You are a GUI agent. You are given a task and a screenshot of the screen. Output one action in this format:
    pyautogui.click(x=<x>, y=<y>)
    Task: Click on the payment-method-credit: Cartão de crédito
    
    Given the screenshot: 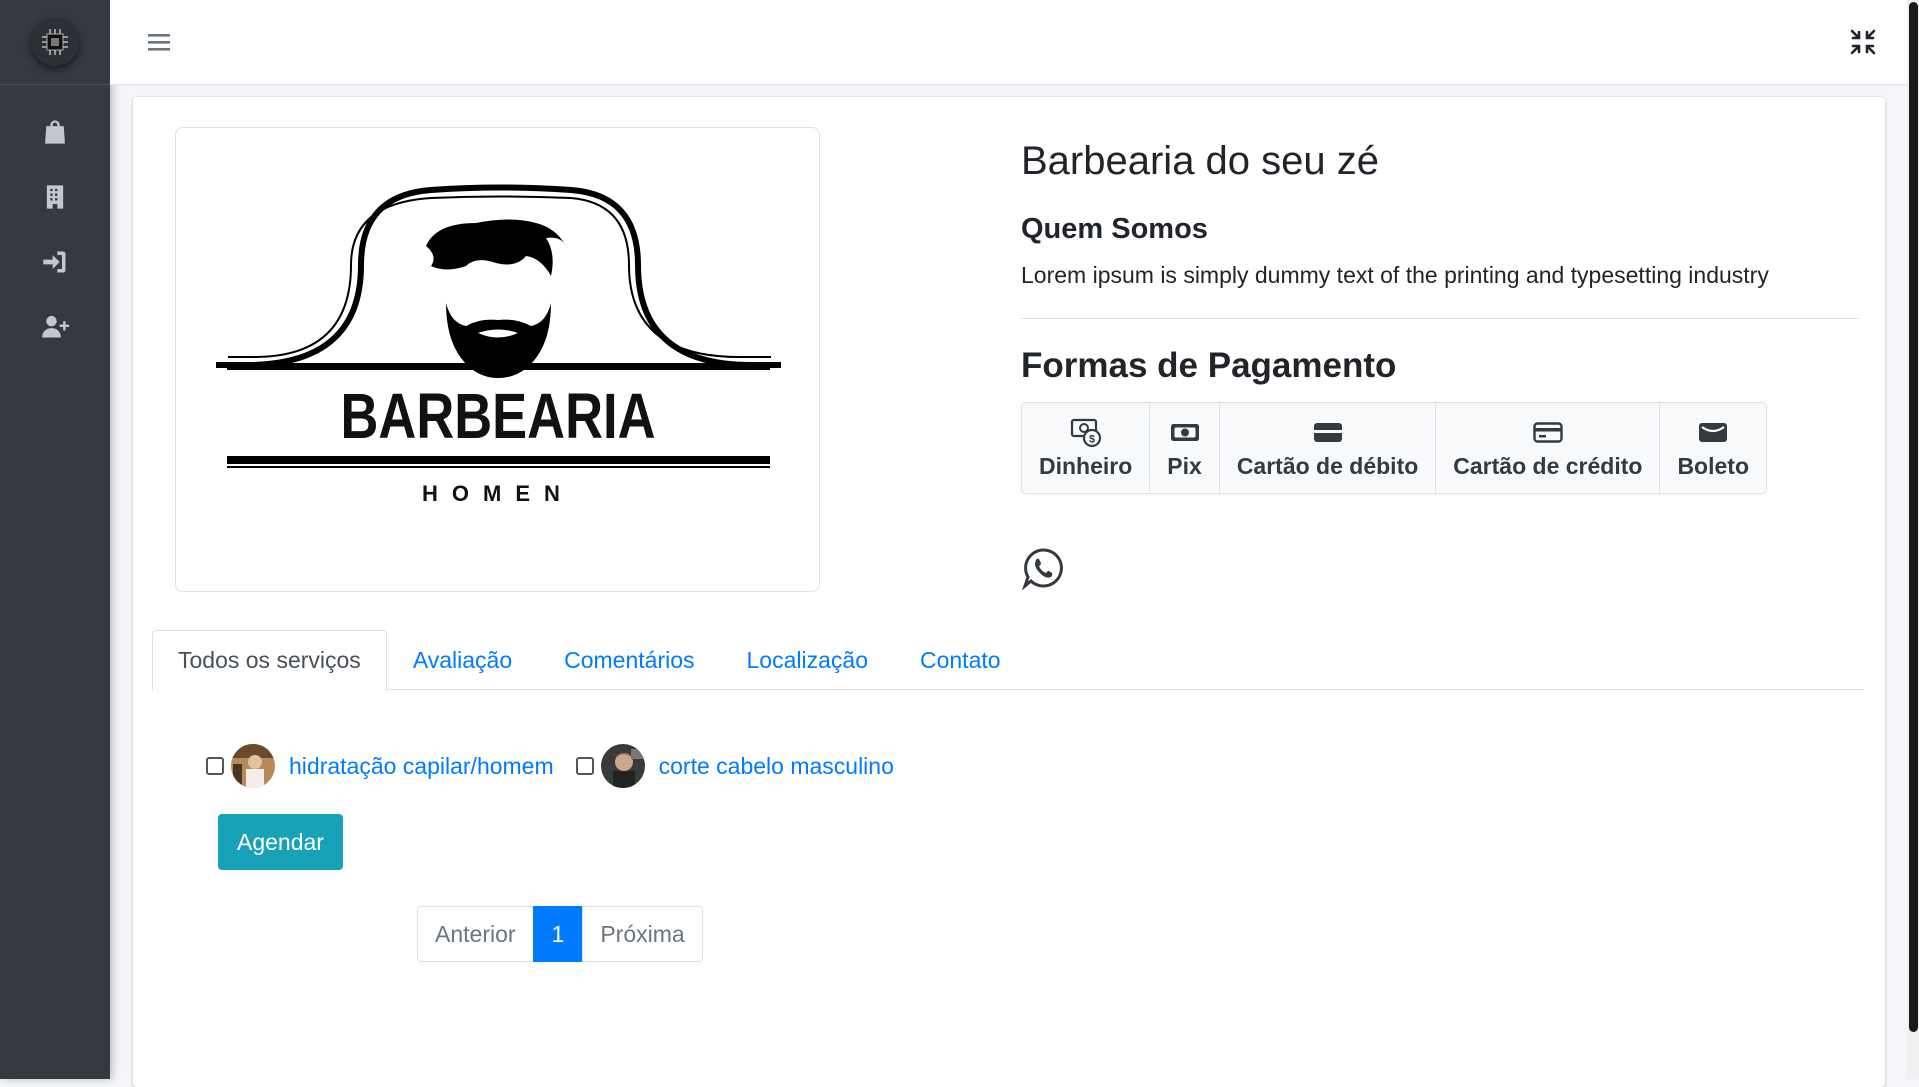 What is the action you would take?
    pyautogui.click(x=1548, y=447)
    